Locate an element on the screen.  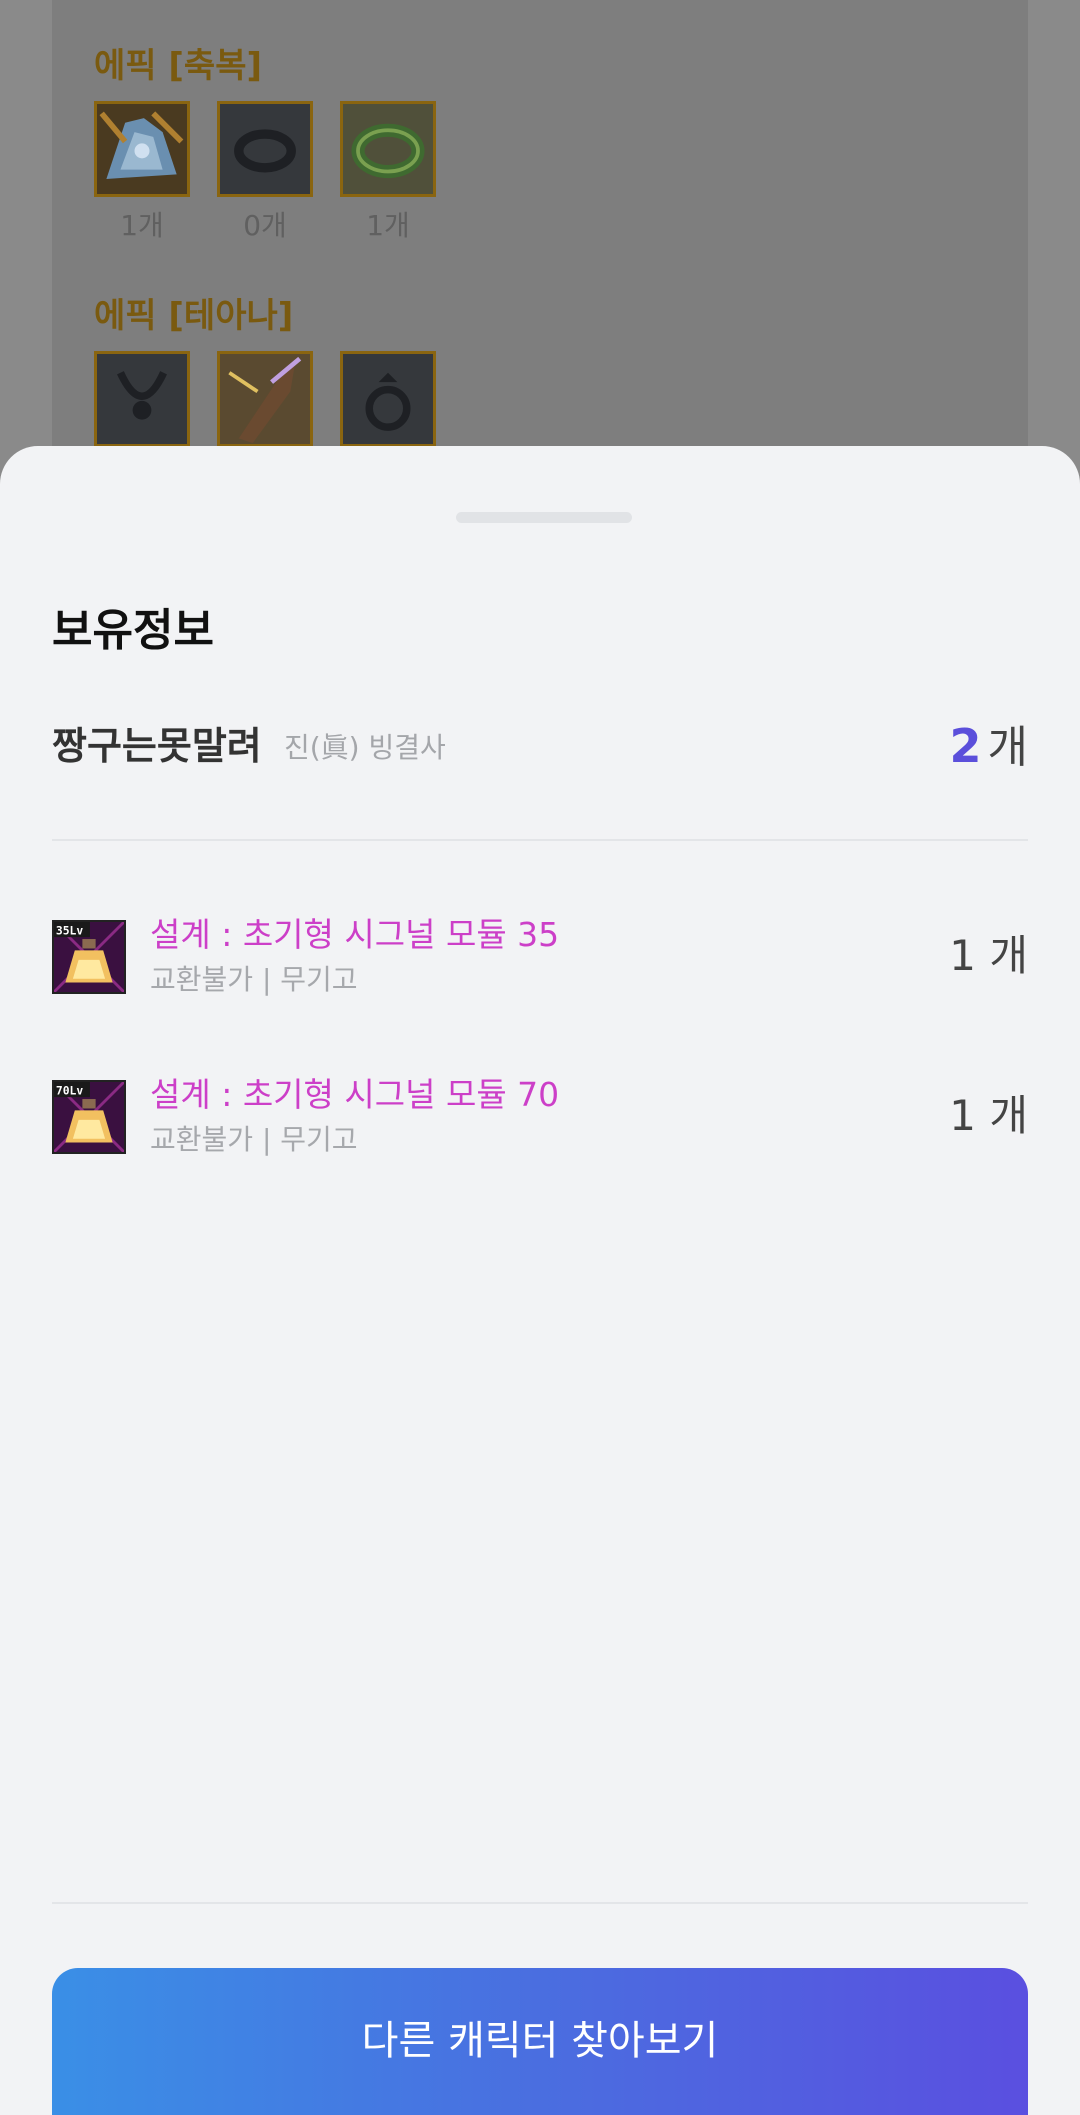
bracelet-icon is located at coordinates (265, 149).